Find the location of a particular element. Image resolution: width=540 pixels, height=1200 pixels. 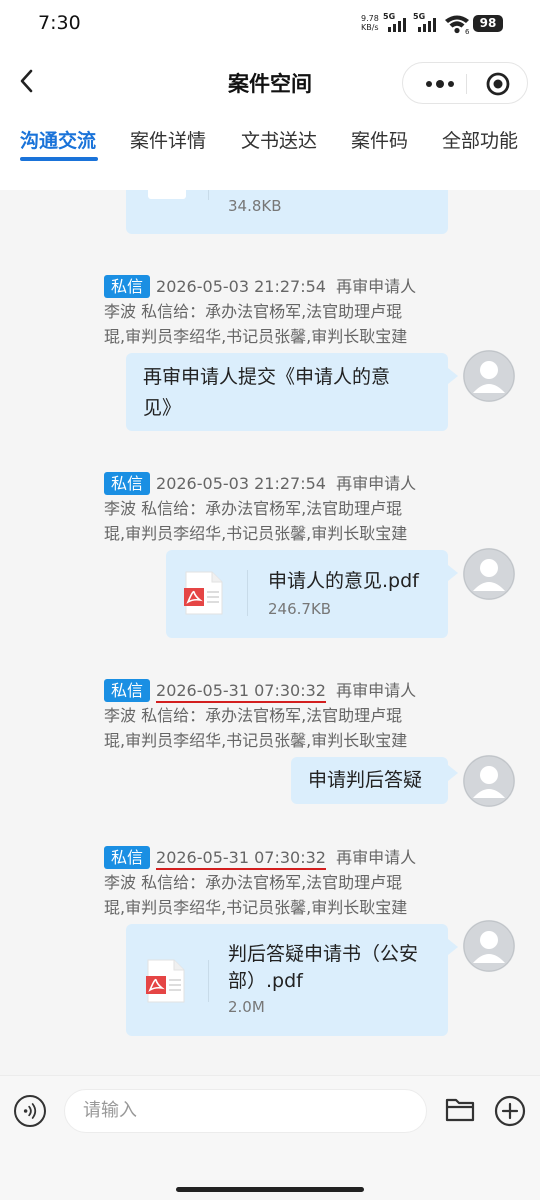

file-size: 34.8KB is located at coordinates (255, 206).